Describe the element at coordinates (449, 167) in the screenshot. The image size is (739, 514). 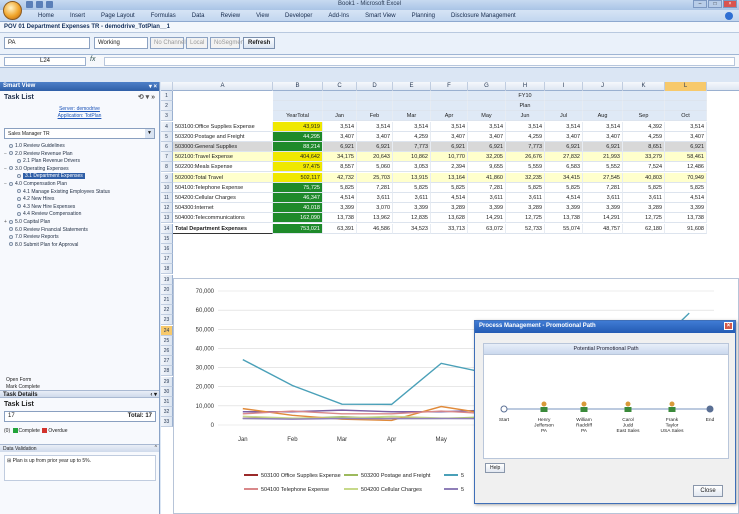
I see `value-cell: 2,394` at that location.